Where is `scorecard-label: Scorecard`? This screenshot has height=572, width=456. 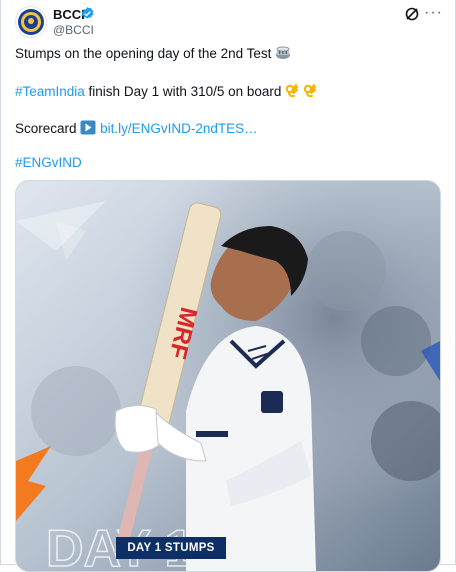 scorecard-label: Scorecard is located at coordinates (46, 128).